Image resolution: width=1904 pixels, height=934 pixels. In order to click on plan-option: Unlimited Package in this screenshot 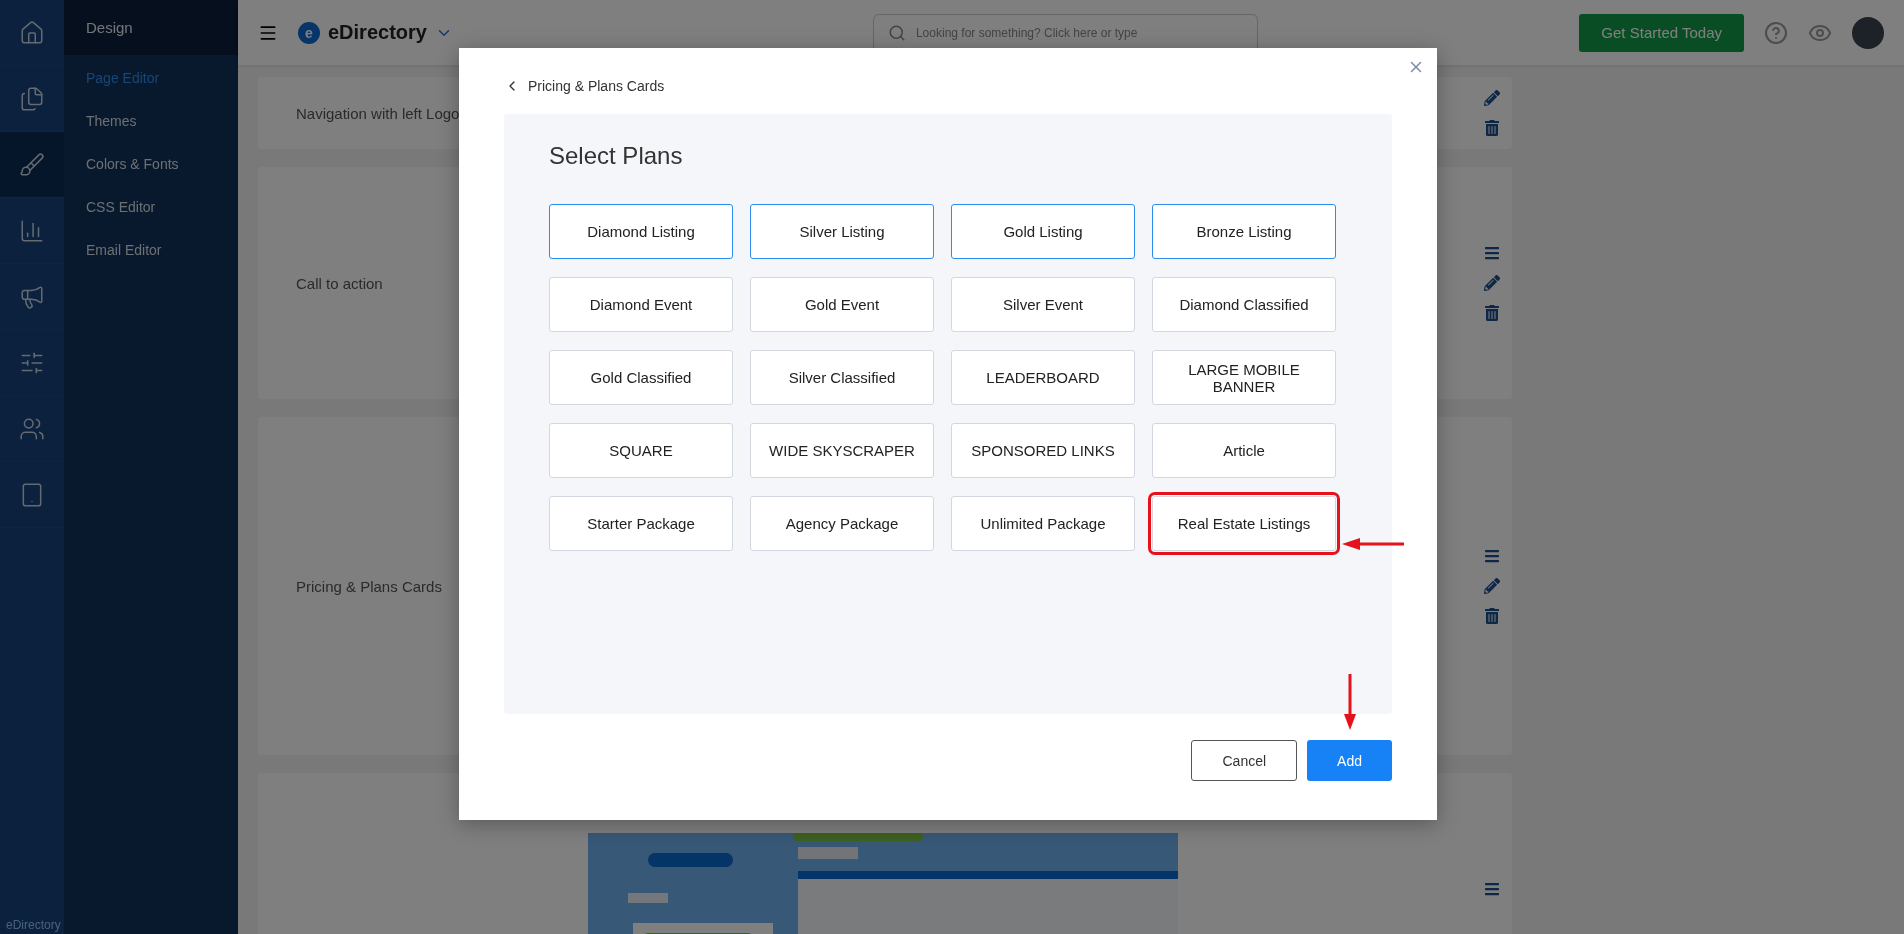, I will do `click(1043, 523)`.